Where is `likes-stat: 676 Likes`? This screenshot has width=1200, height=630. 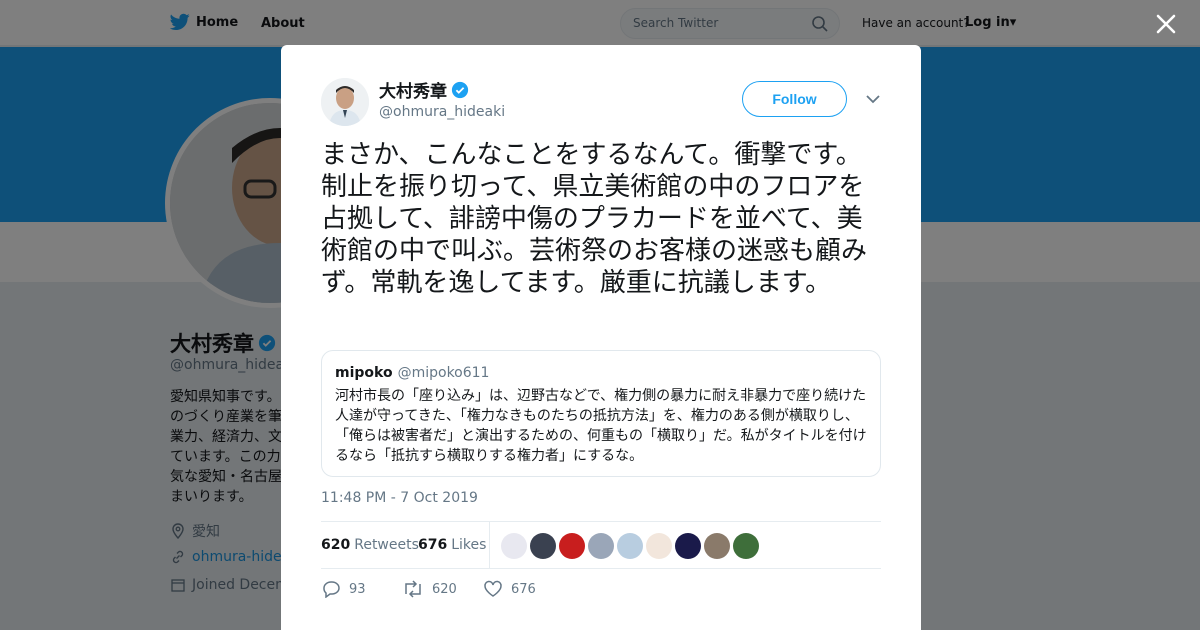 likes-stat: 676 Likes is located at coordinates (452, 545).